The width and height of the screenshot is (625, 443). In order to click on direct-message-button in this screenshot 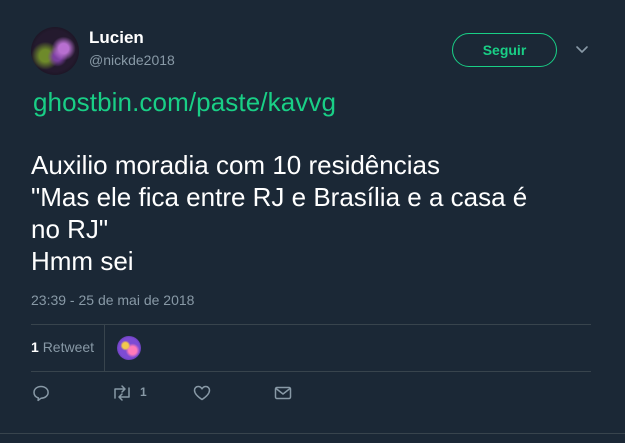, I will do `click(283, 393)`.